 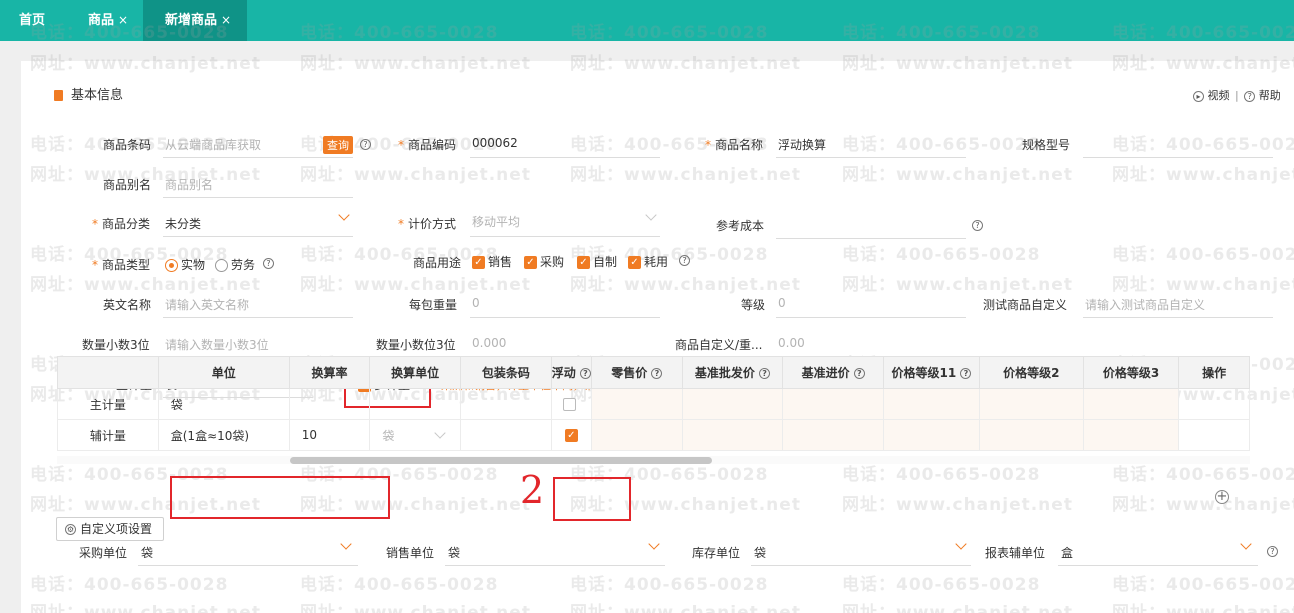 What do you see at coordinates (791, 343) in the screenshot?
I see `custom-weight-input: 0.00` at bounding box center [791, 343].